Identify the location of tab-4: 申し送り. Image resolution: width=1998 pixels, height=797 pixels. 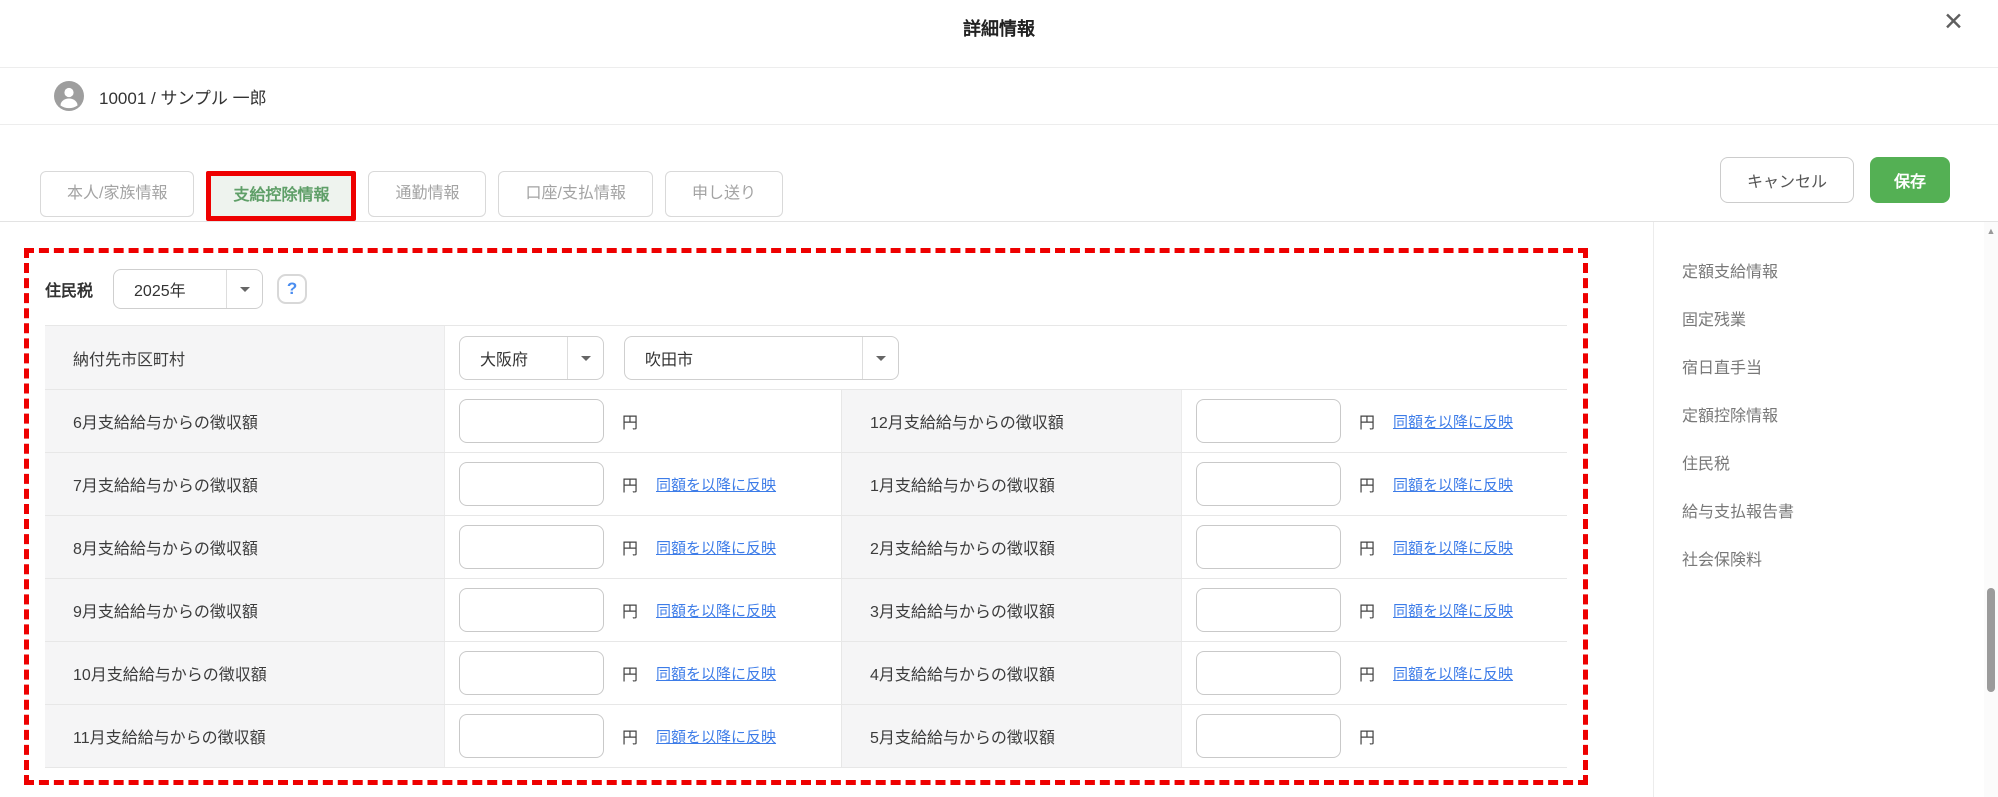
(723, 194).